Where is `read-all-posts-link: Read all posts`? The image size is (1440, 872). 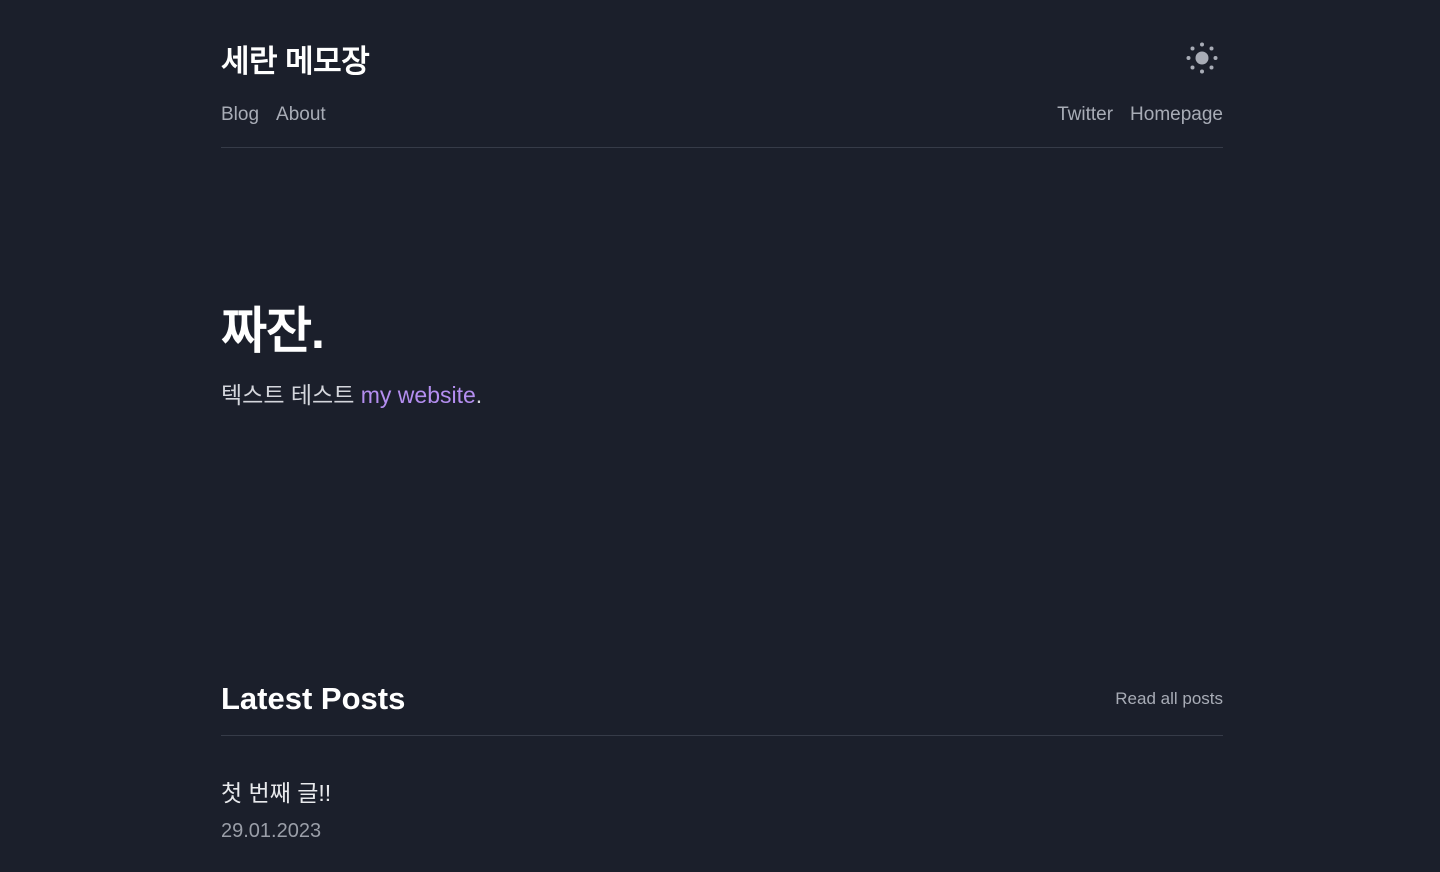
read-all-posts-link: Read all posts is located at coordinates (1169, 699).